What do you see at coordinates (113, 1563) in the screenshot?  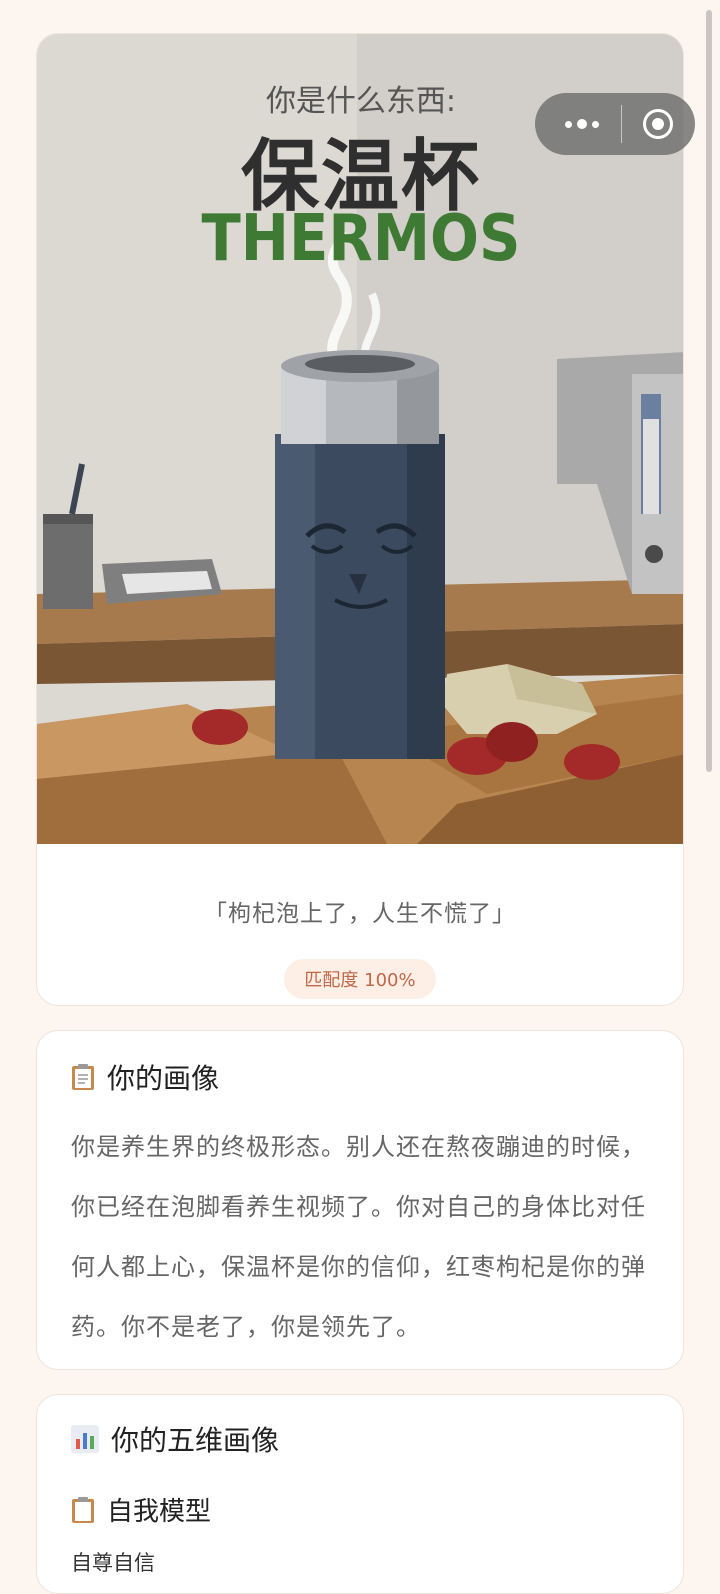 I see `dimension-item-label: 自尊自信` at bounding box center [113, 1563].